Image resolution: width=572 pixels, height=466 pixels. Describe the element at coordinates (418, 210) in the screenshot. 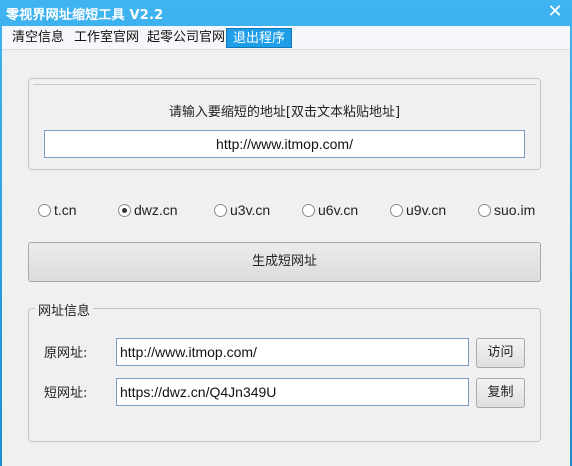

I see `radio-u9vcn: u9v.cn` at that location.